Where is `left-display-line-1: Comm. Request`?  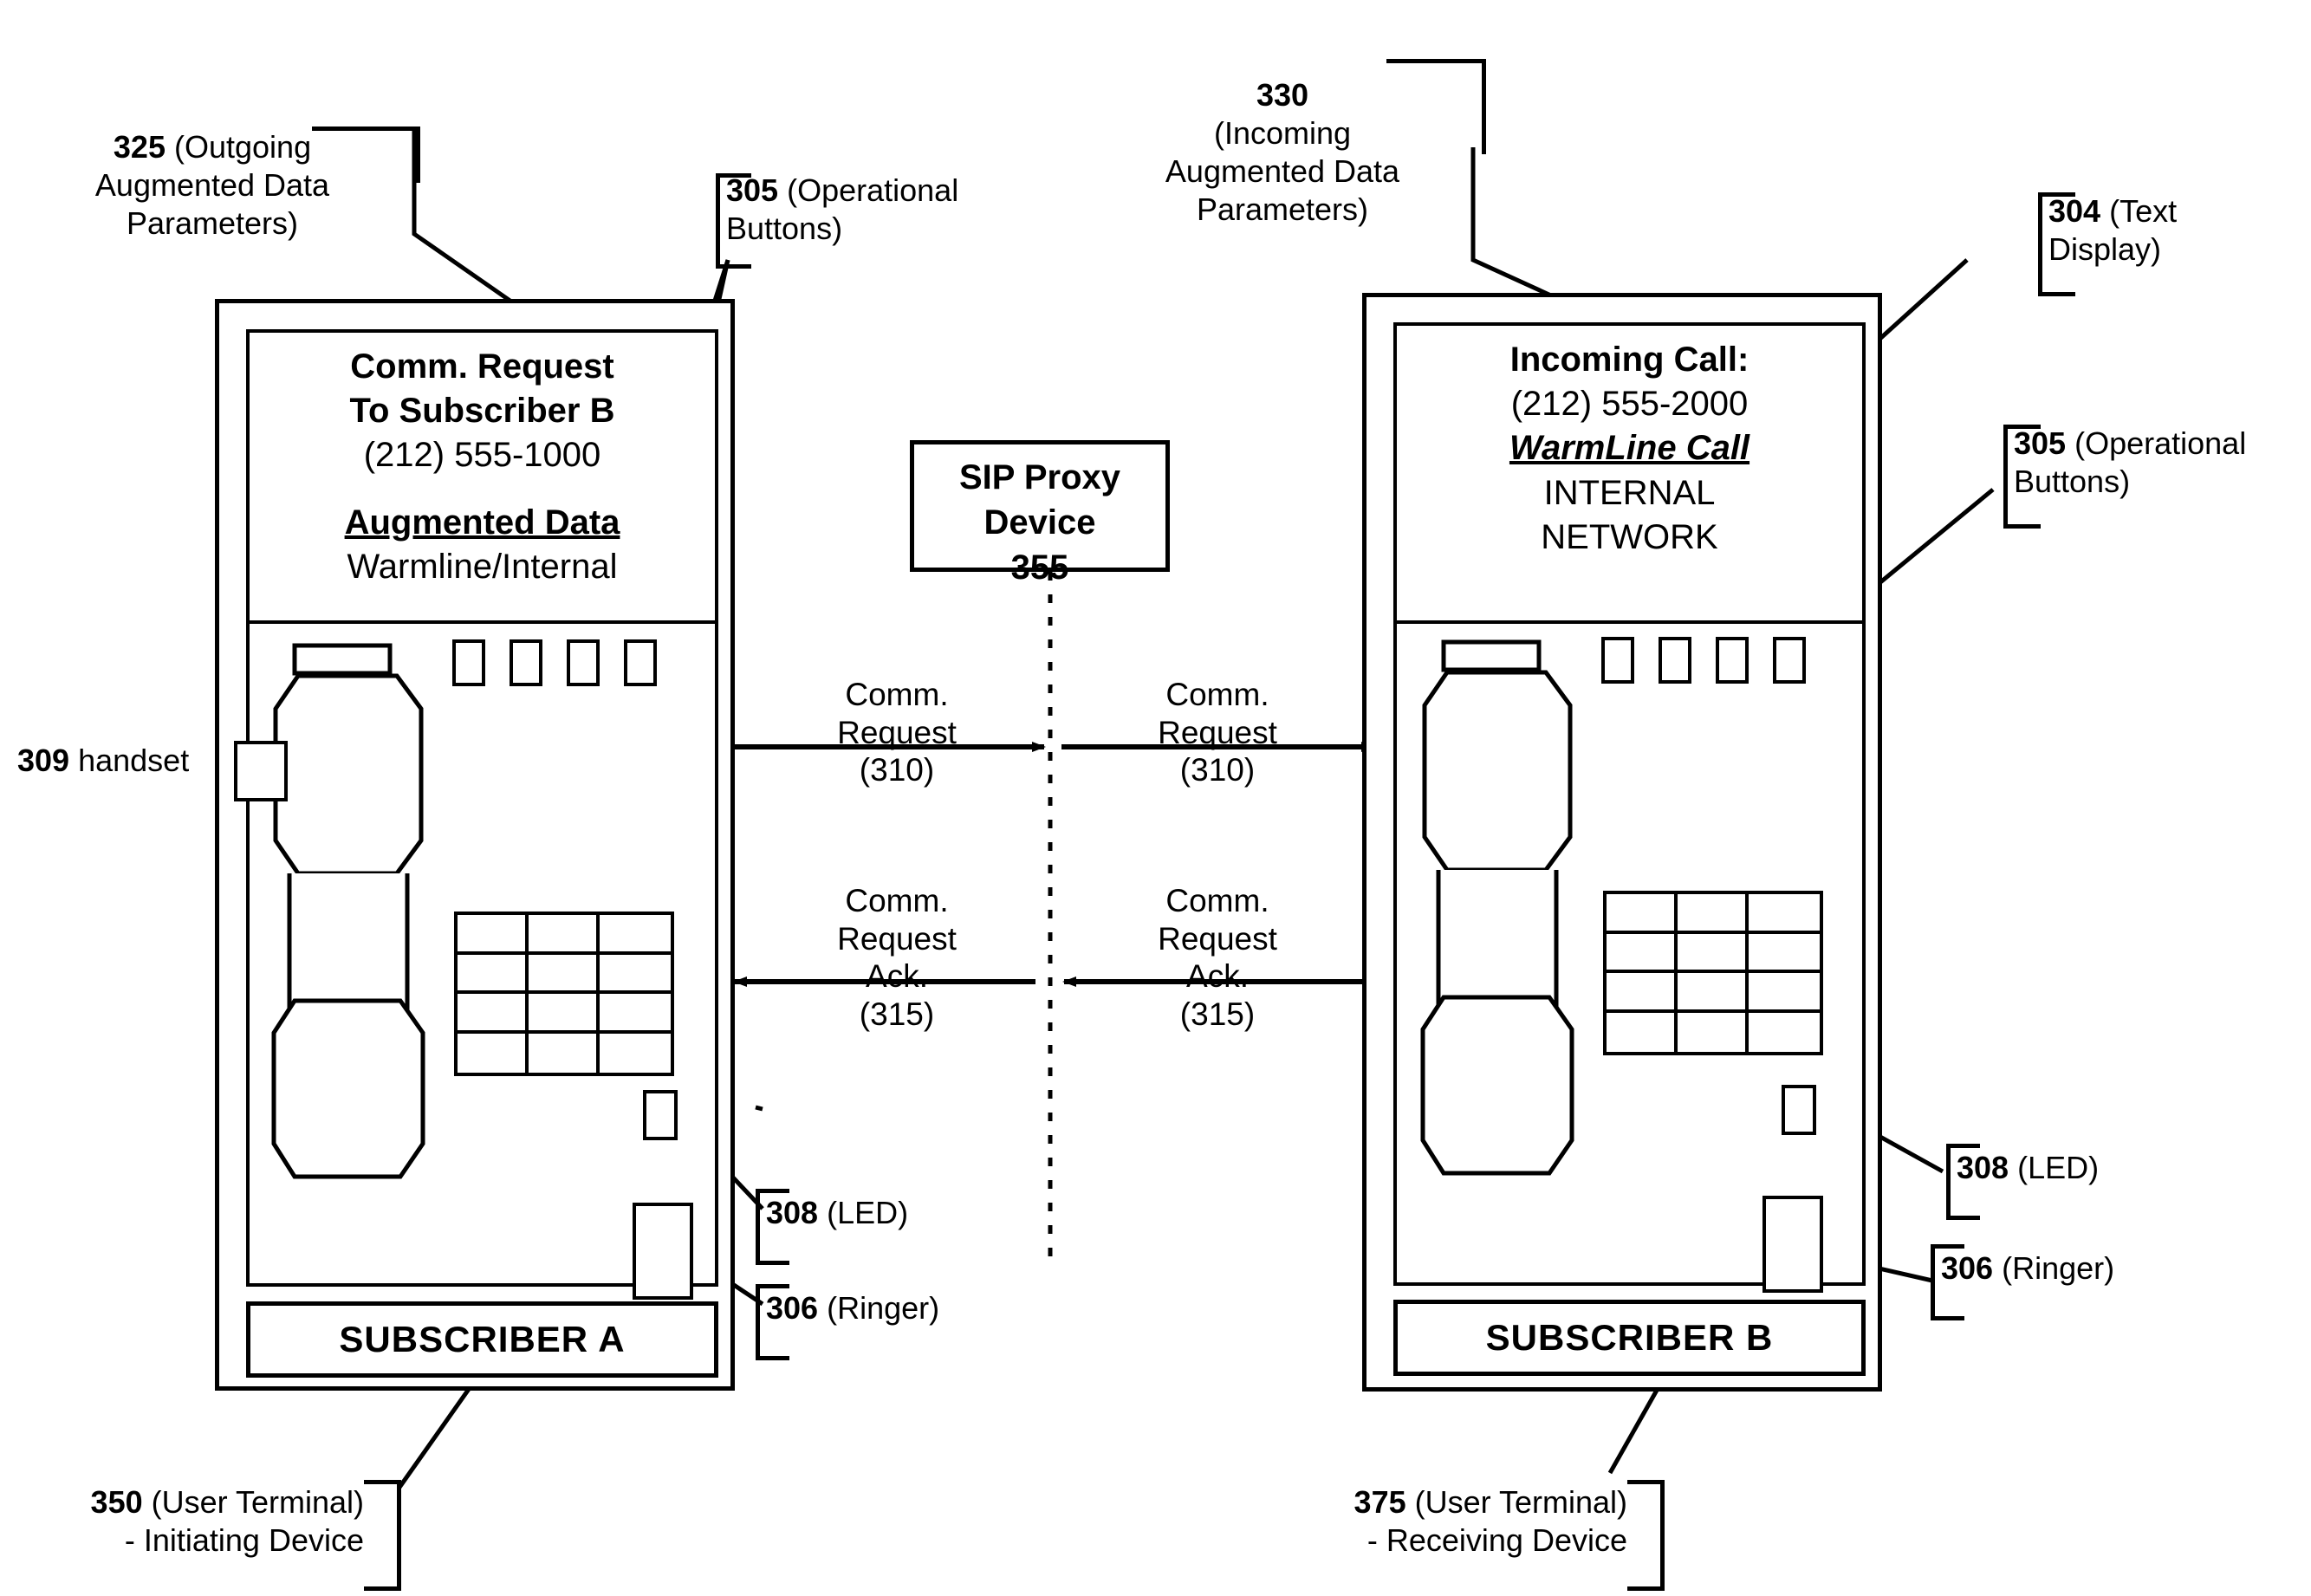
left-display-line-1: Comm. Request is located at coordinates (482, 366).